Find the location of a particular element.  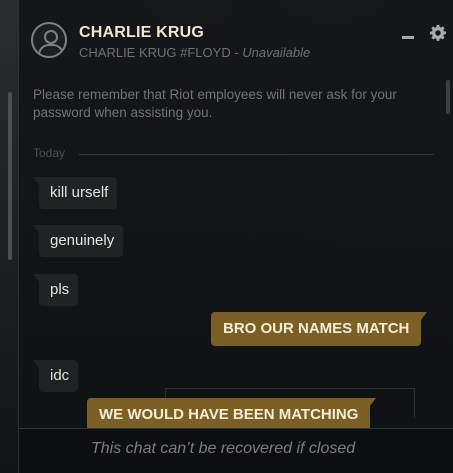

avatar-icon is located at coordinates (49, 40).